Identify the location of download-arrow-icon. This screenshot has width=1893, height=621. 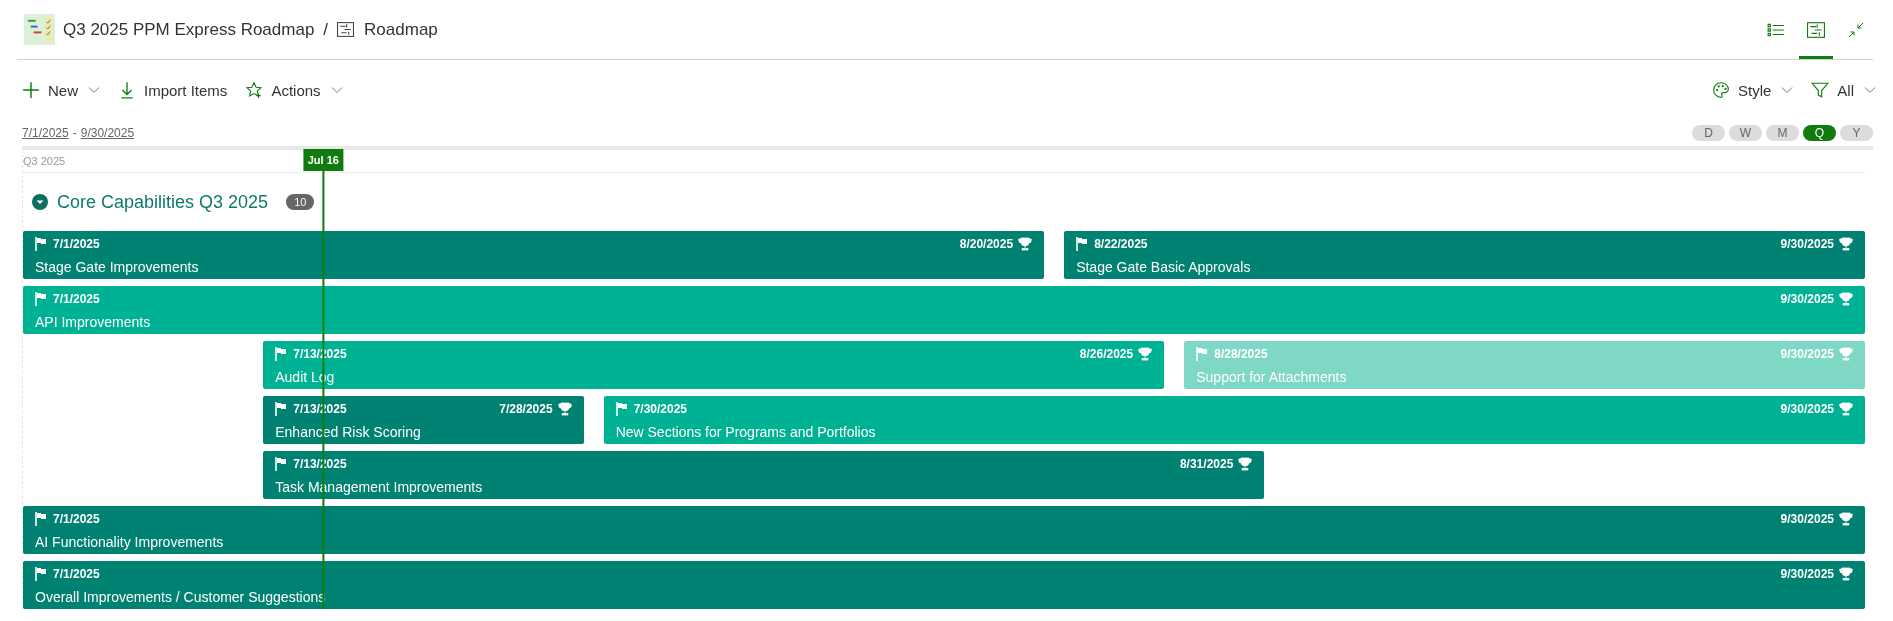
(127, 90).